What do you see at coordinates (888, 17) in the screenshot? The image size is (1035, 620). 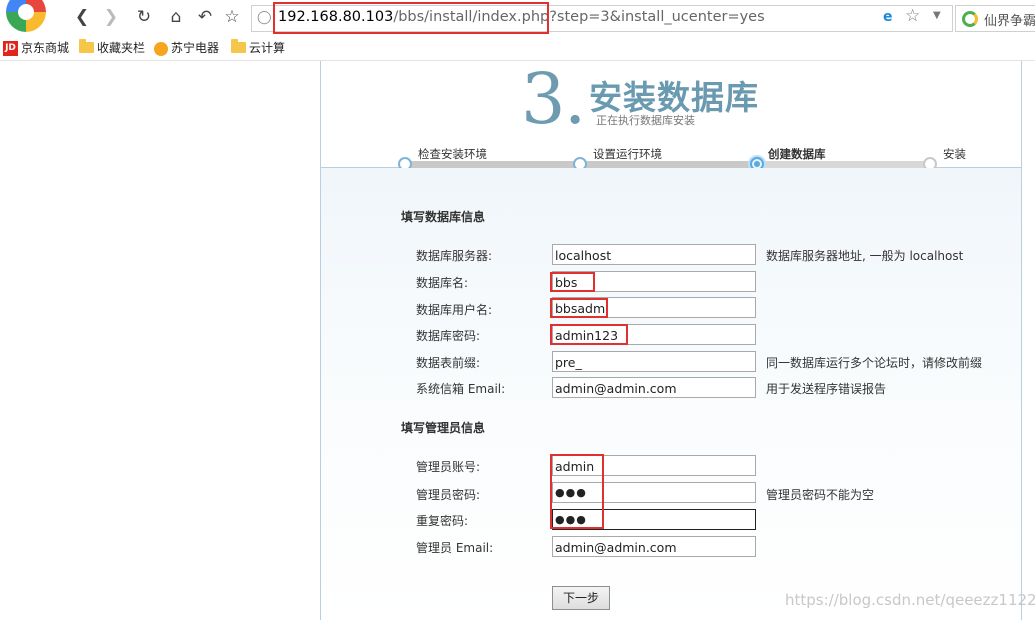 I see `ie-mode-icon: e` at bounding box center [888, 17].